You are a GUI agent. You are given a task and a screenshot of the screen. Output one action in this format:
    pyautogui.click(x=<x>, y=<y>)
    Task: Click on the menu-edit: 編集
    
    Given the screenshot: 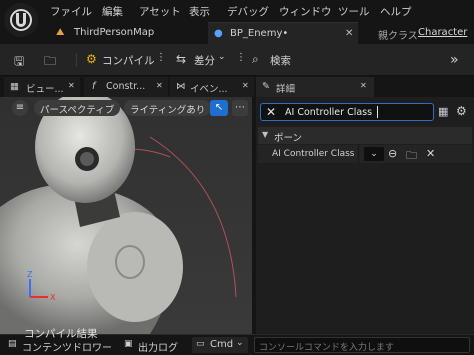 What is the action you would take?
    pyautogui.click(x=112, y=11)
    